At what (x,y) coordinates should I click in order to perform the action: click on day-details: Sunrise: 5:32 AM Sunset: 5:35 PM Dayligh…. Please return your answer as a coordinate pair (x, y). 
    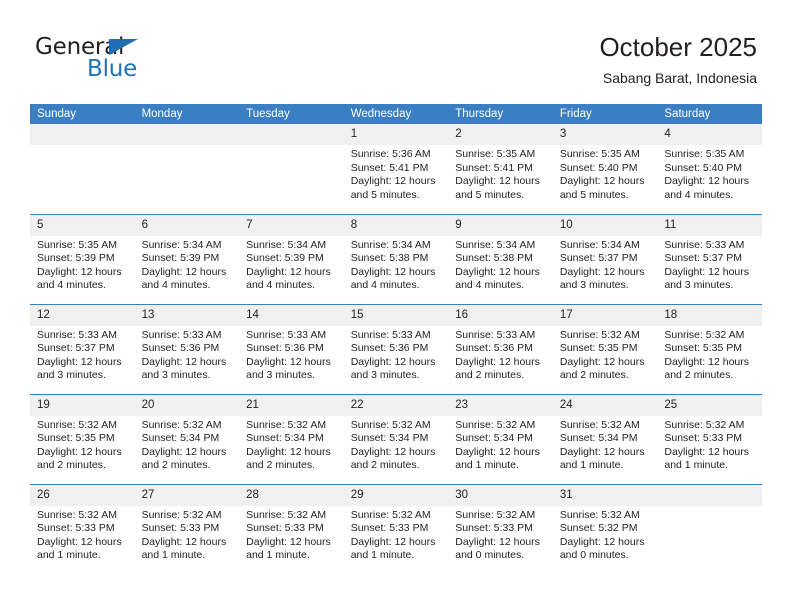
    Looking at the image, I should click on (605, 354).